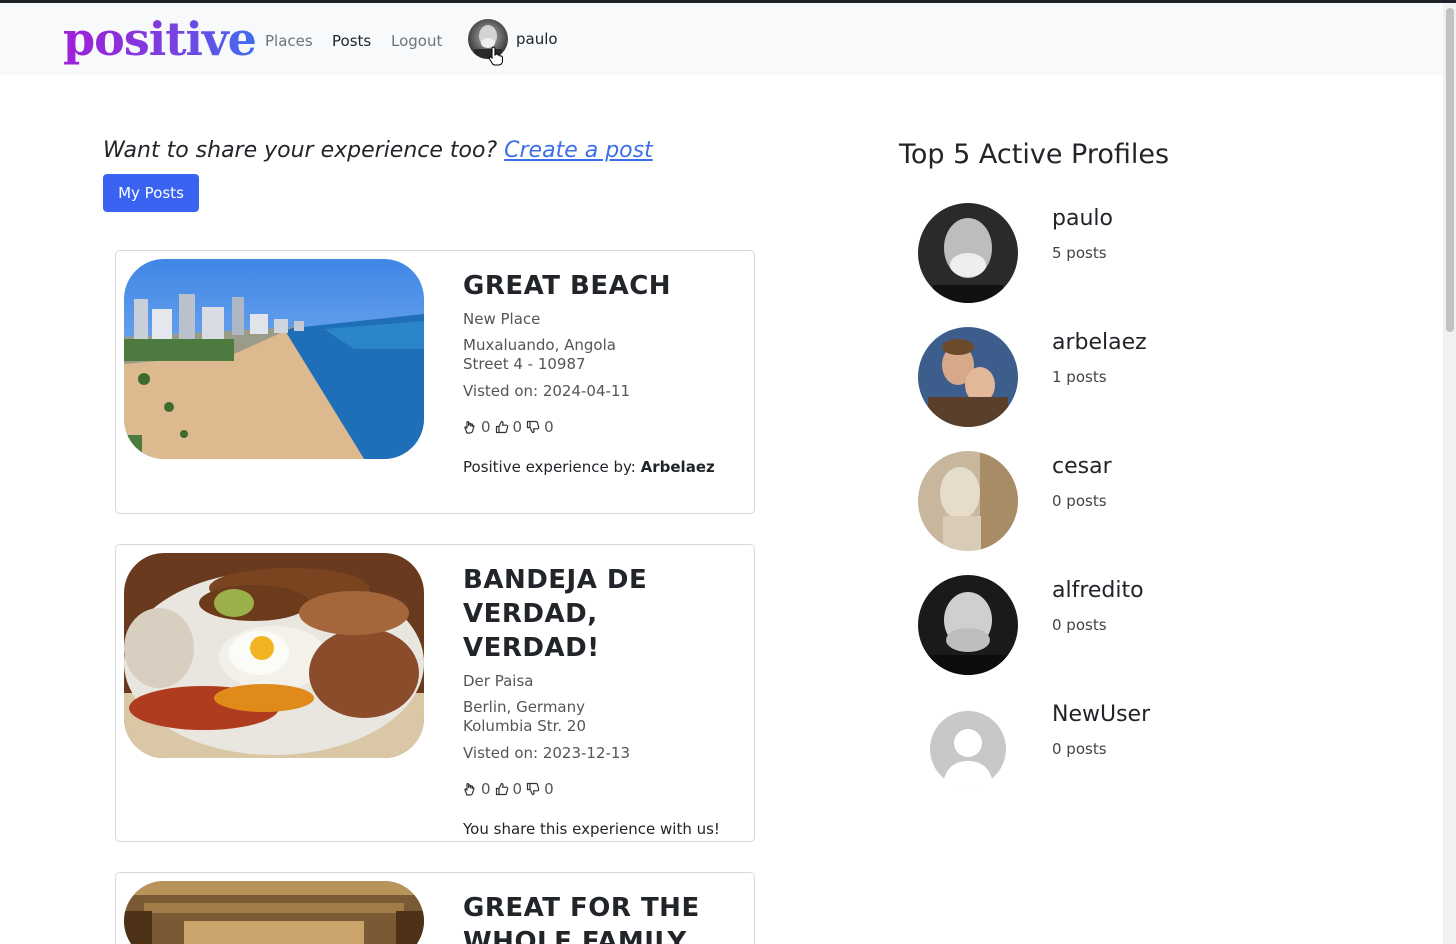 The height and width of the screenshot is (944, 1456). I want to click on post-address: Muxaluando, Angola Street 4 - 10987, so click(600, 355).